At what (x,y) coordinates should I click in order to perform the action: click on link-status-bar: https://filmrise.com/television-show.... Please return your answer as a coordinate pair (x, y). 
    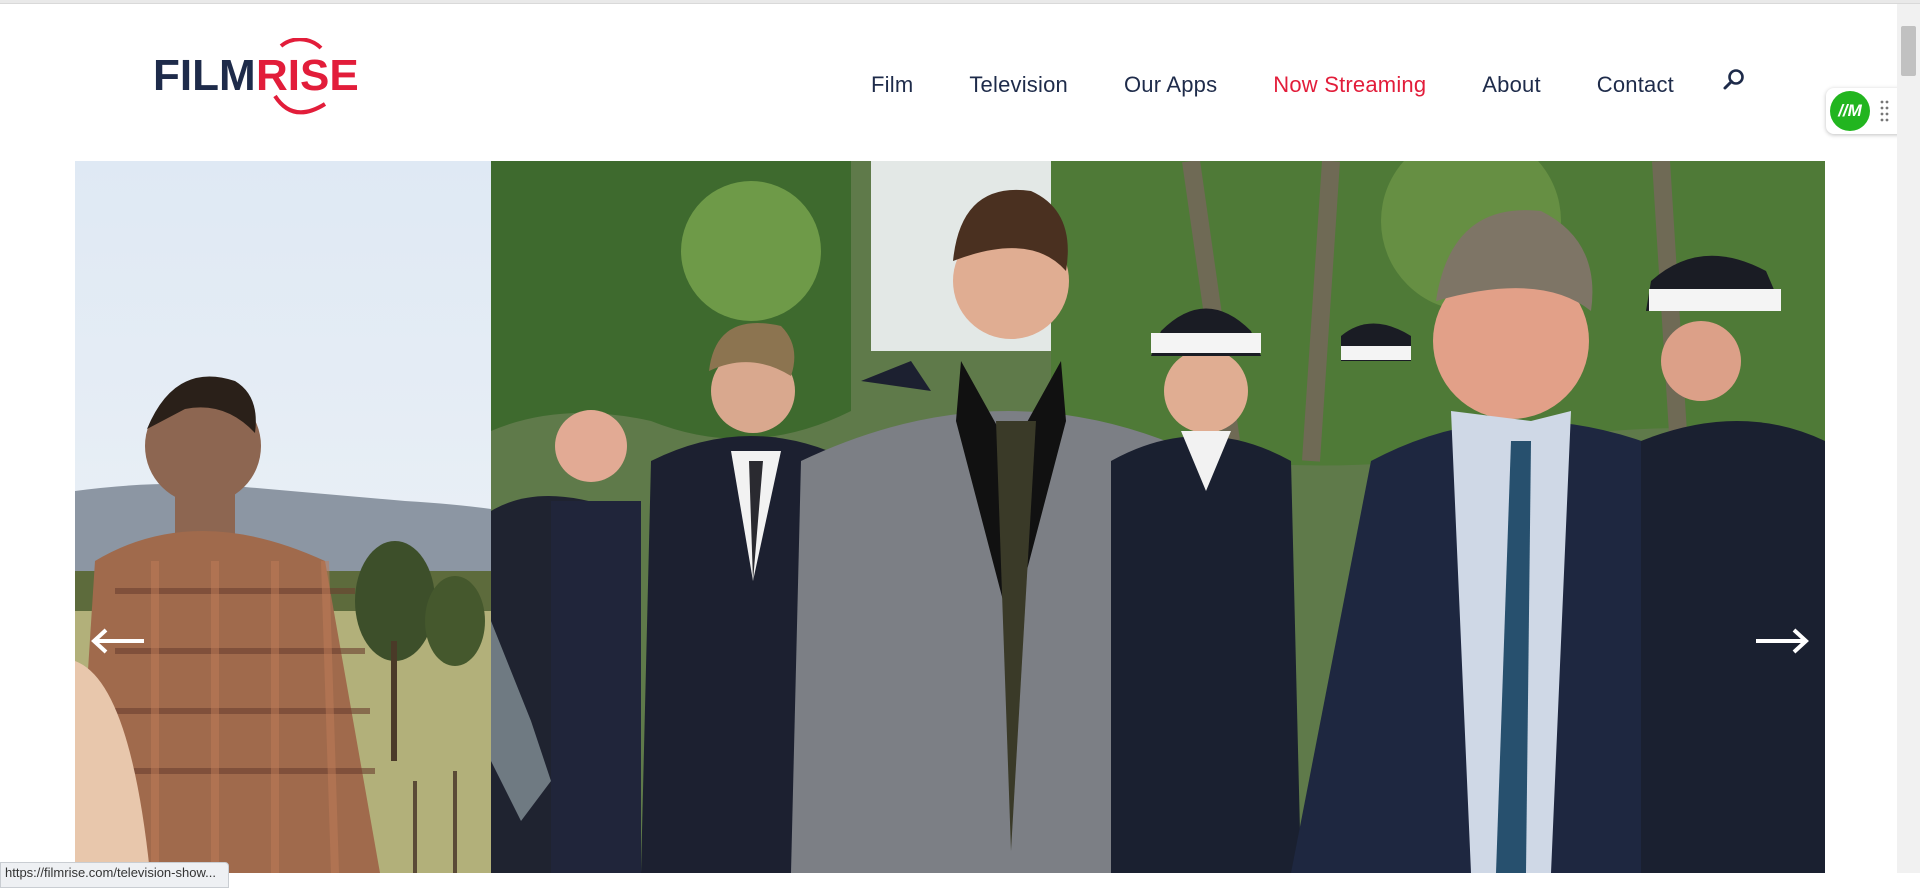
    Looking at the image, I should click on (114, 875).